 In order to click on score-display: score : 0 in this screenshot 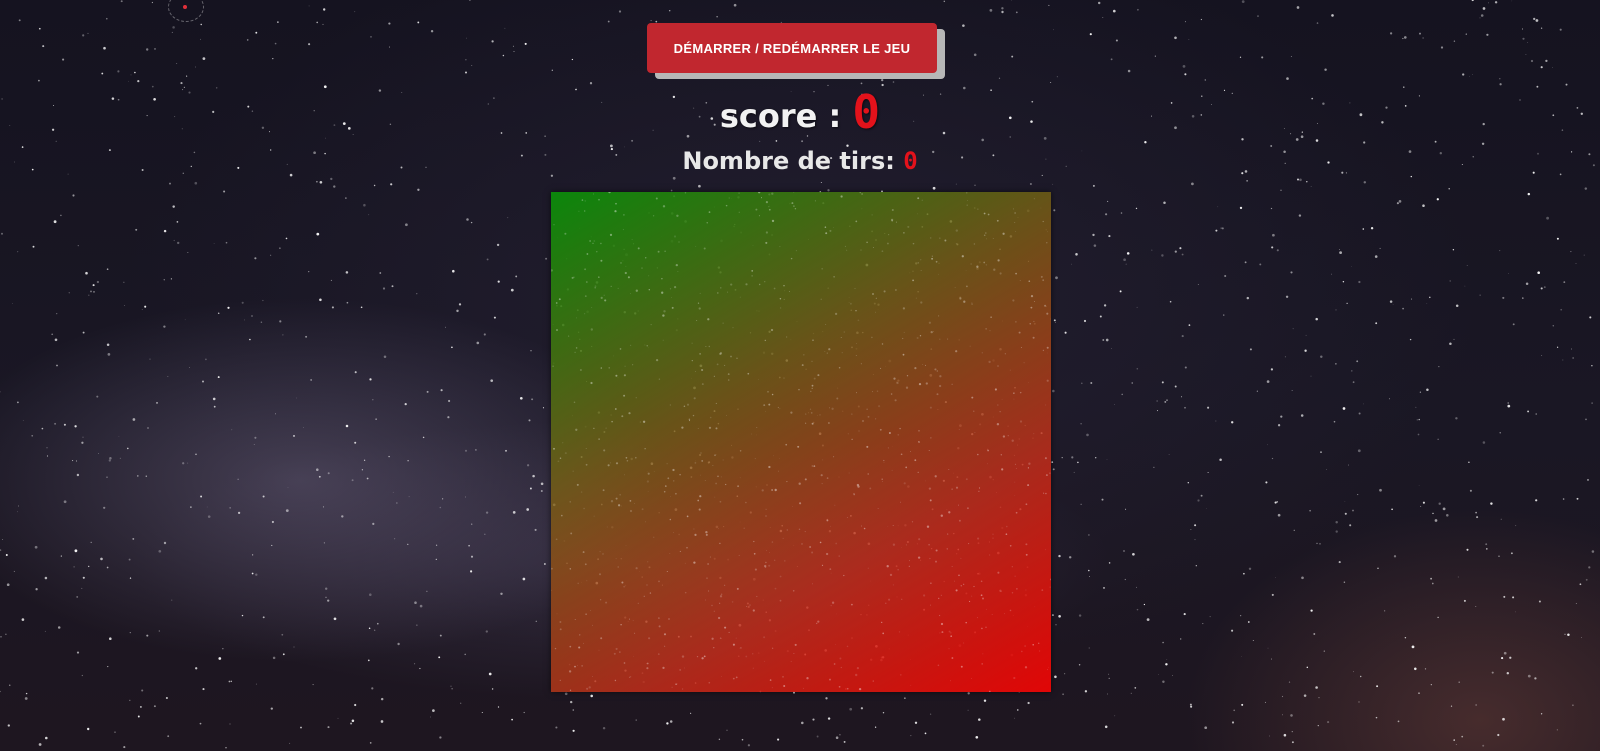, I will do `click(800, 114)`.